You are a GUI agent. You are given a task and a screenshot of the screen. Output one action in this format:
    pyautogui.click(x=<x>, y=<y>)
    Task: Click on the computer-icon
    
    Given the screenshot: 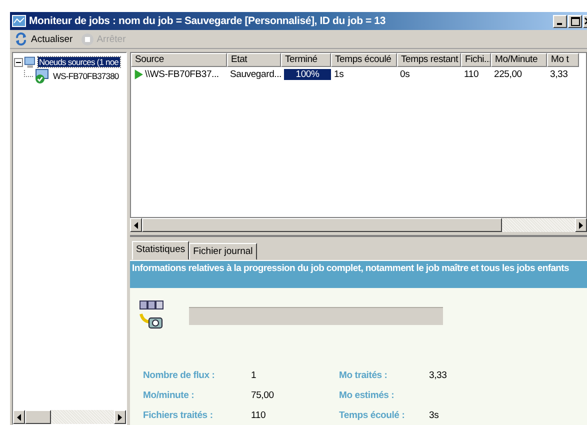 What is the action you would take?
    pyautogui.click(x=30, y=62)
    